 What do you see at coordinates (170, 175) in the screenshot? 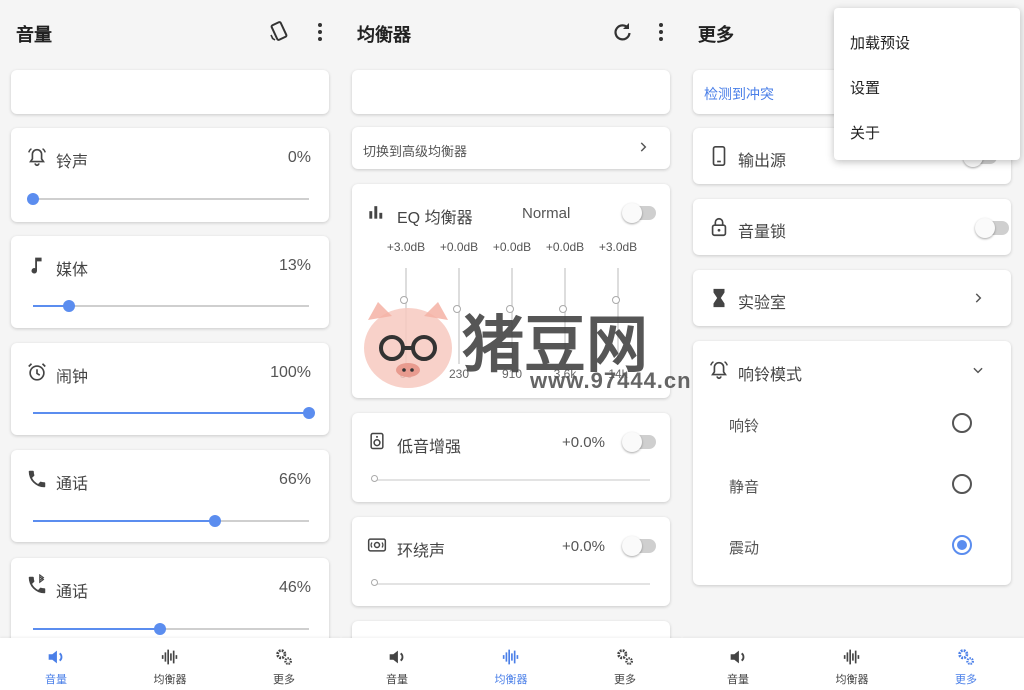
I see `volume-row-ringtone: 铃声 0%` at bounding box center [170, 175].